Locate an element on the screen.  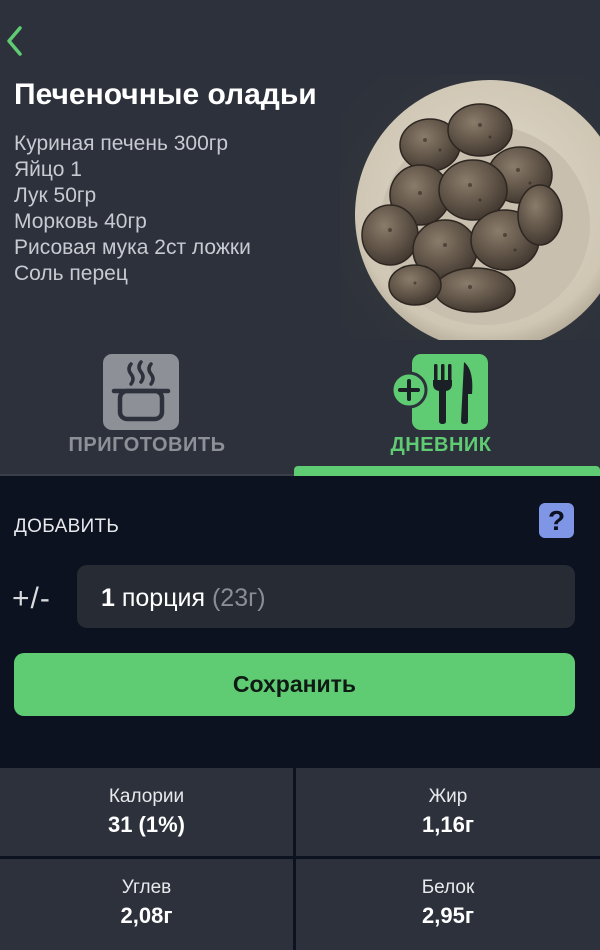
portion-input: 1 порция (23г) is located at coordinates (326, 596).